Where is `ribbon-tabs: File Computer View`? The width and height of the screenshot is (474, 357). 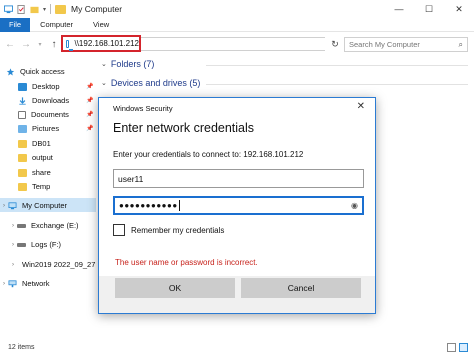 ribbon-tabs: File Computer View is located at coordinates (237, 24).